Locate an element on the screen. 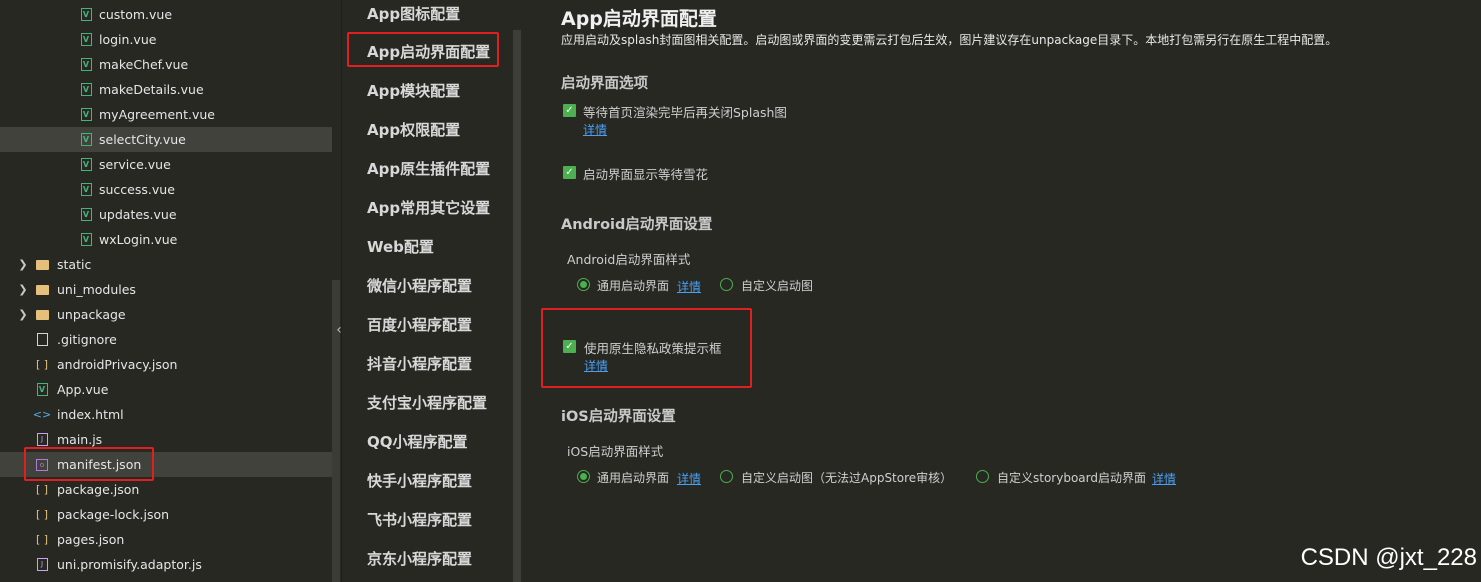 Image resolution: width=1481 pixels, height=582 pixels. android-radio-general is located at coordinates (583, 284).